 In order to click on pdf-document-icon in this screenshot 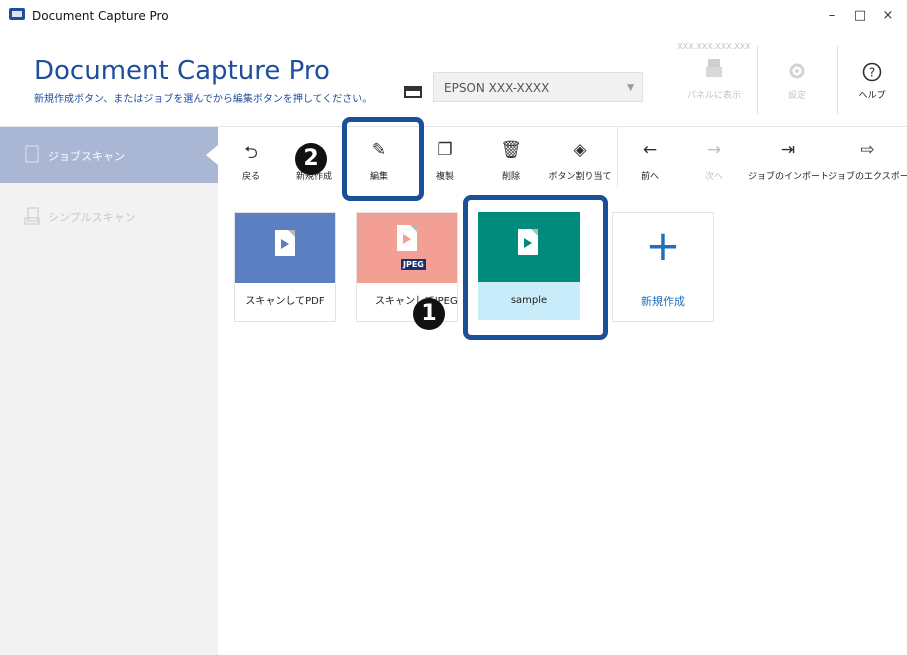, I will do `click(285, 243)`.